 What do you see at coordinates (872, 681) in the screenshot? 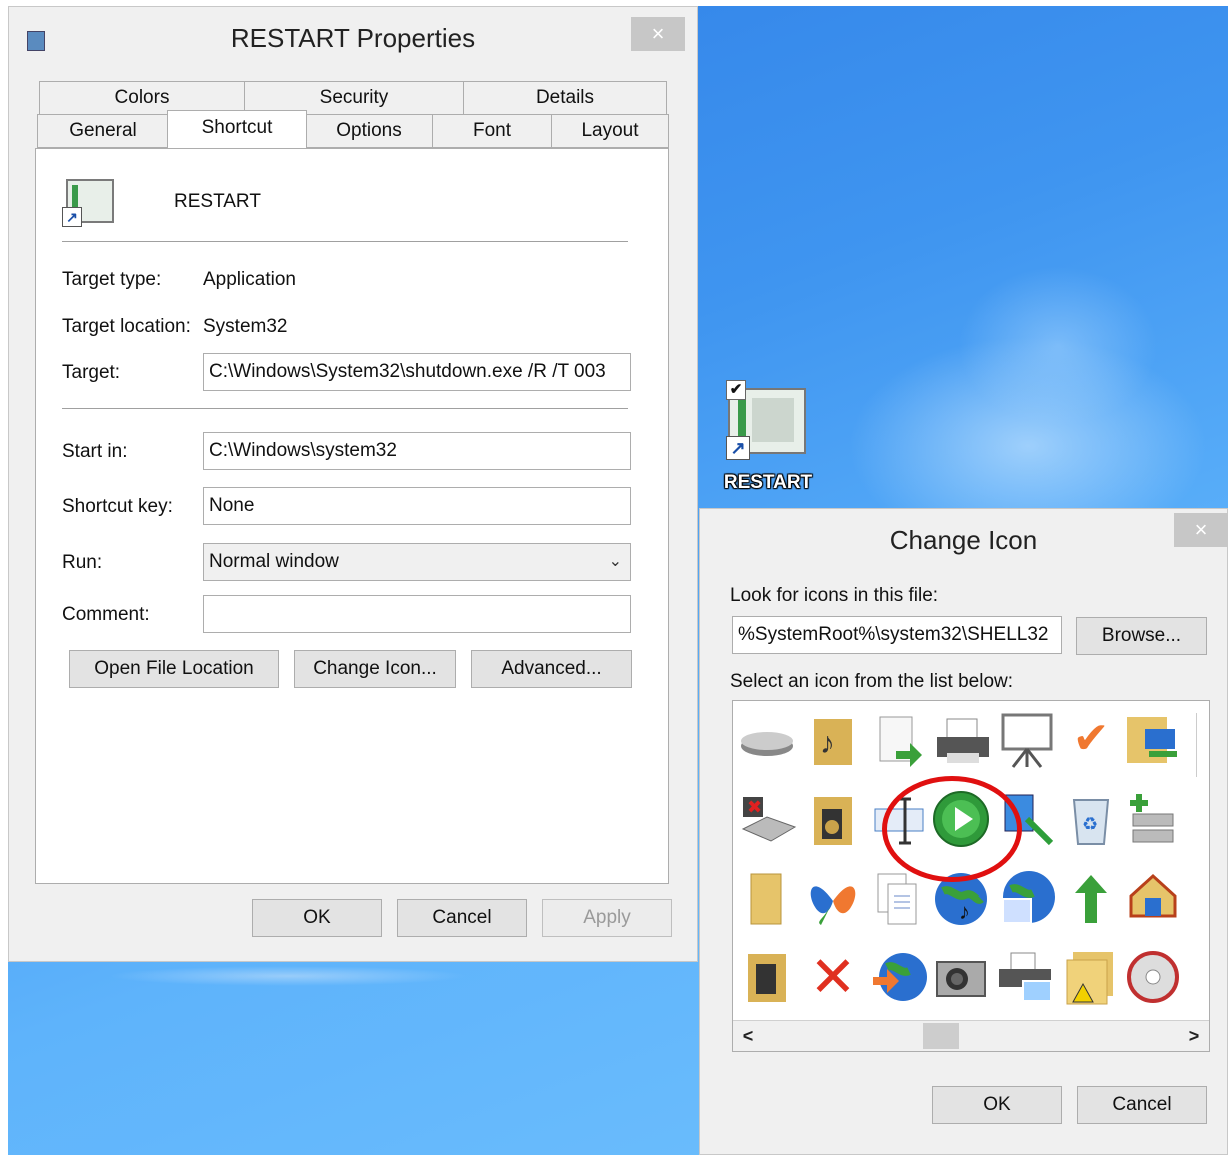
I see `select-icon-label: Select an icon from the list below:` at bounding box center [872, 681].